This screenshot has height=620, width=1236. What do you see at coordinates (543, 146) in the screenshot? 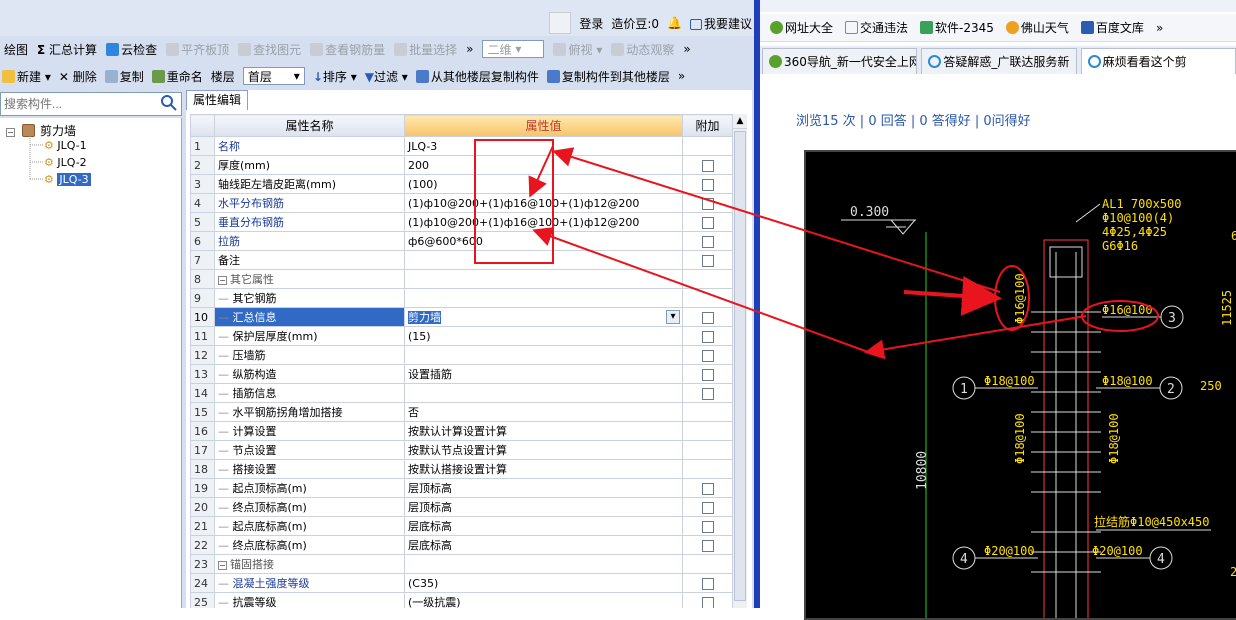
I see `prop-value-cell: JLQ-3` at bounding box center [543, 146].